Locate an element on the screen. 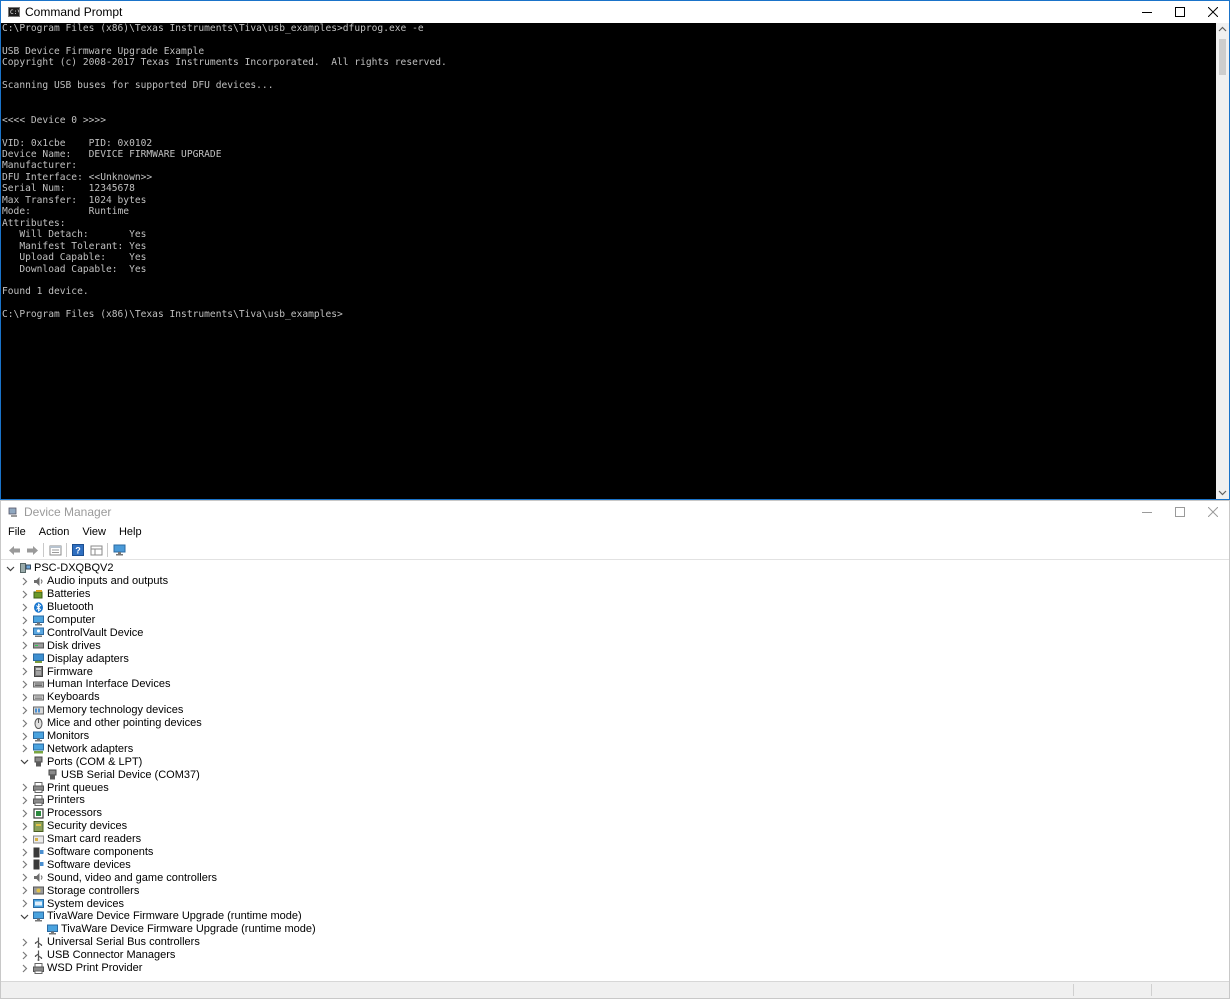  firmware-icon is located at coordinates (38, 672).